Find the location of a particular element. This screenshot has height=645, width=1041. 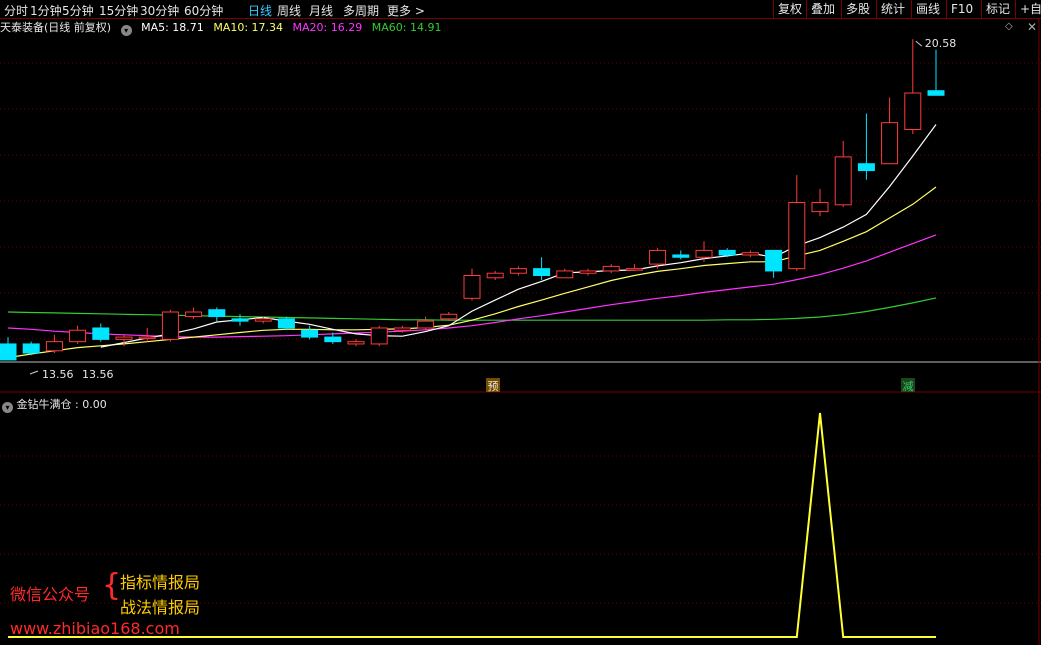

low-pointer is located at coordinates (34, 372).